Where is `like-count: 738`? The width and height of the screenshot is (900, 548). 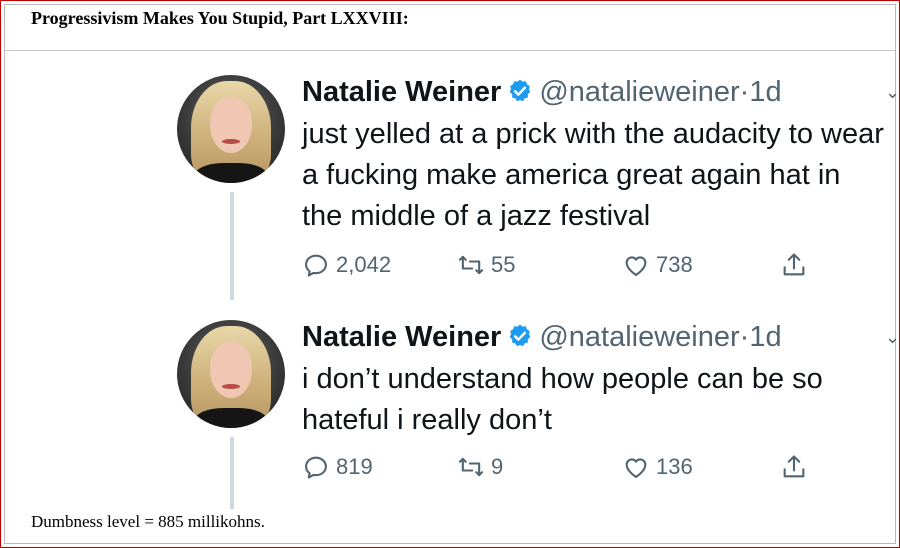 like-count: 738 is located at coordinates (674, 264).